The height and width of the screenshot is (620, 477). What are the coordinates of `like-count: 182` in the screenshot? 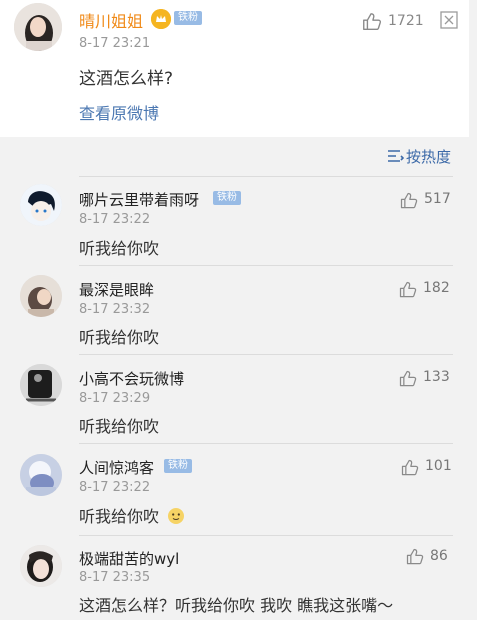 It's located at (436, 288).